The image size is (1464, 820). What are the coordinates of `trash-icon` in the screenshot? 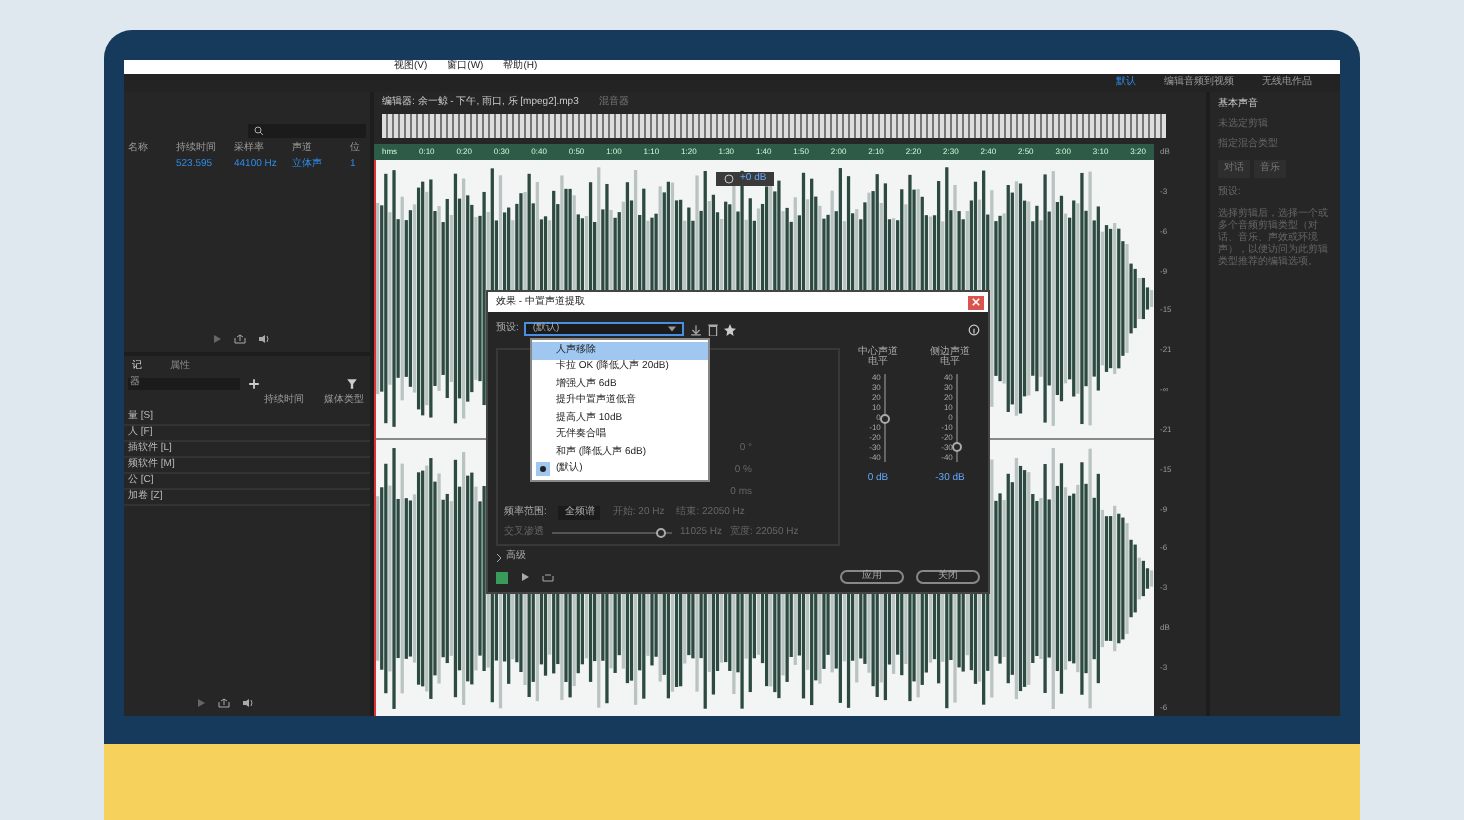 It's located at (713, 329).